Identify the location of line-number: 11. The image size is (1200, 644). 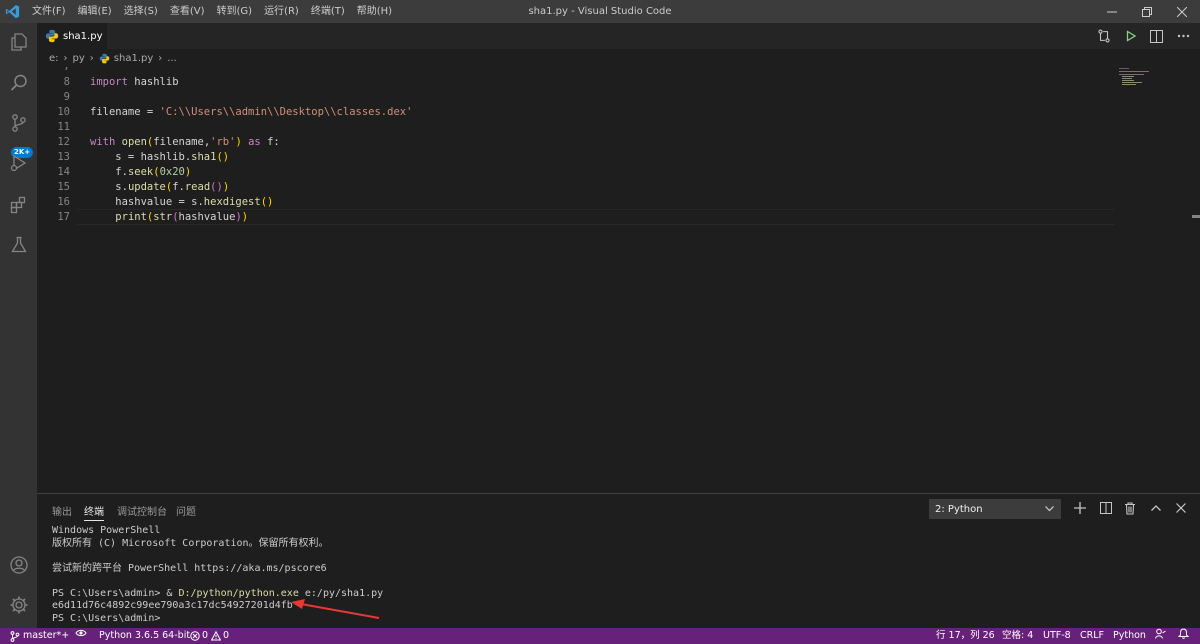
(63, 127).